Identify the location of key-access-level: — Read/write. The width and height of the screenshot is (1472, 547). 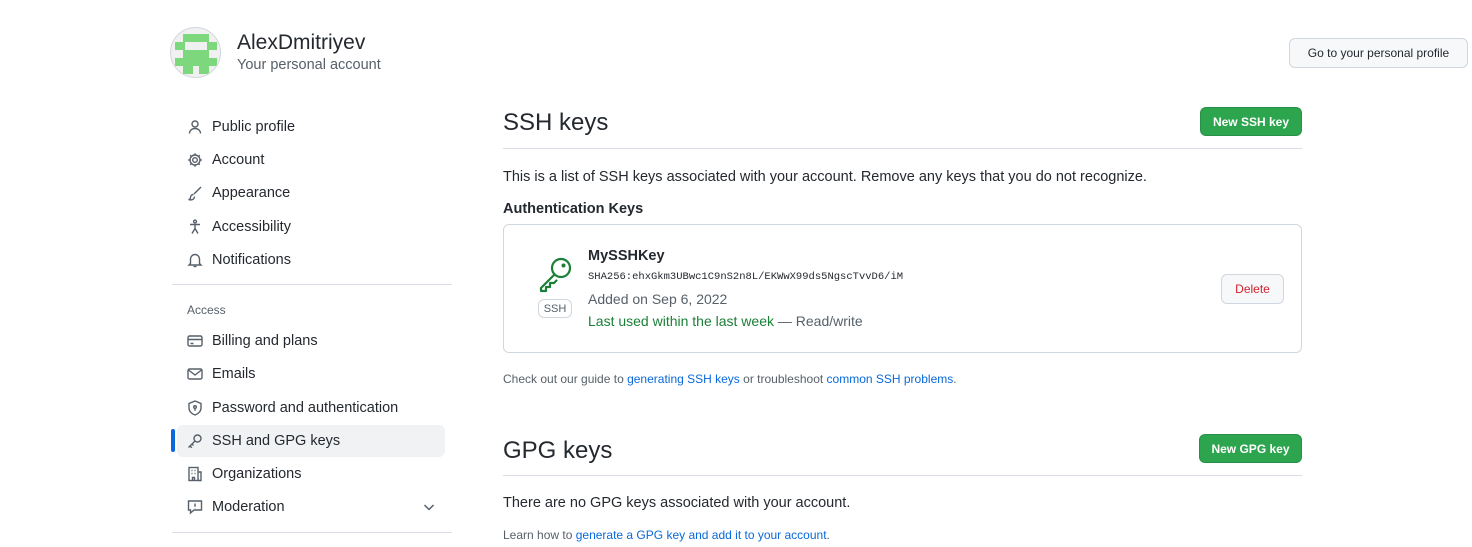
(818, 321).